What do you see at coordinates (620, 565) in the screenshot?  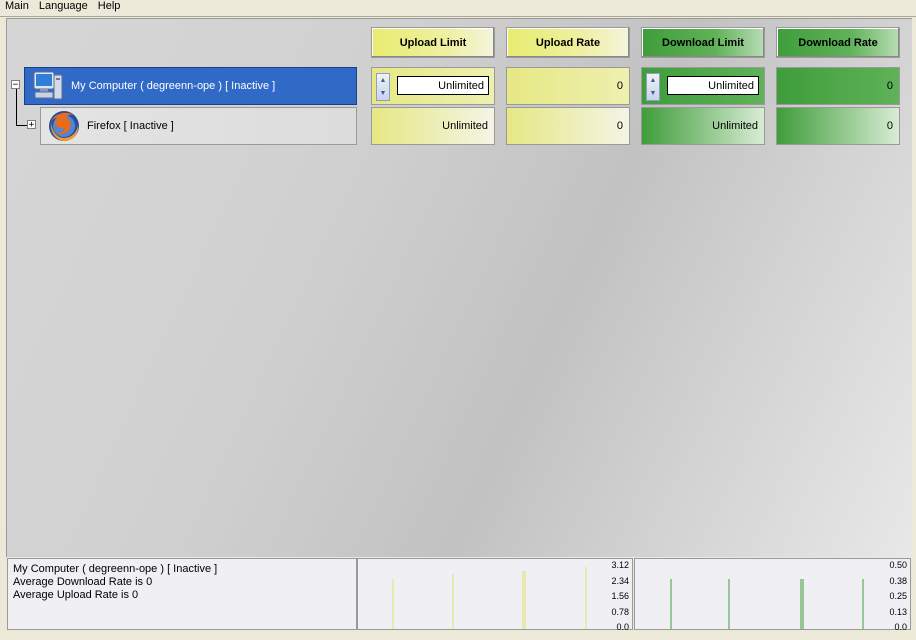 I see `axis-tick: 3.12` at bounding box center [620, 565].